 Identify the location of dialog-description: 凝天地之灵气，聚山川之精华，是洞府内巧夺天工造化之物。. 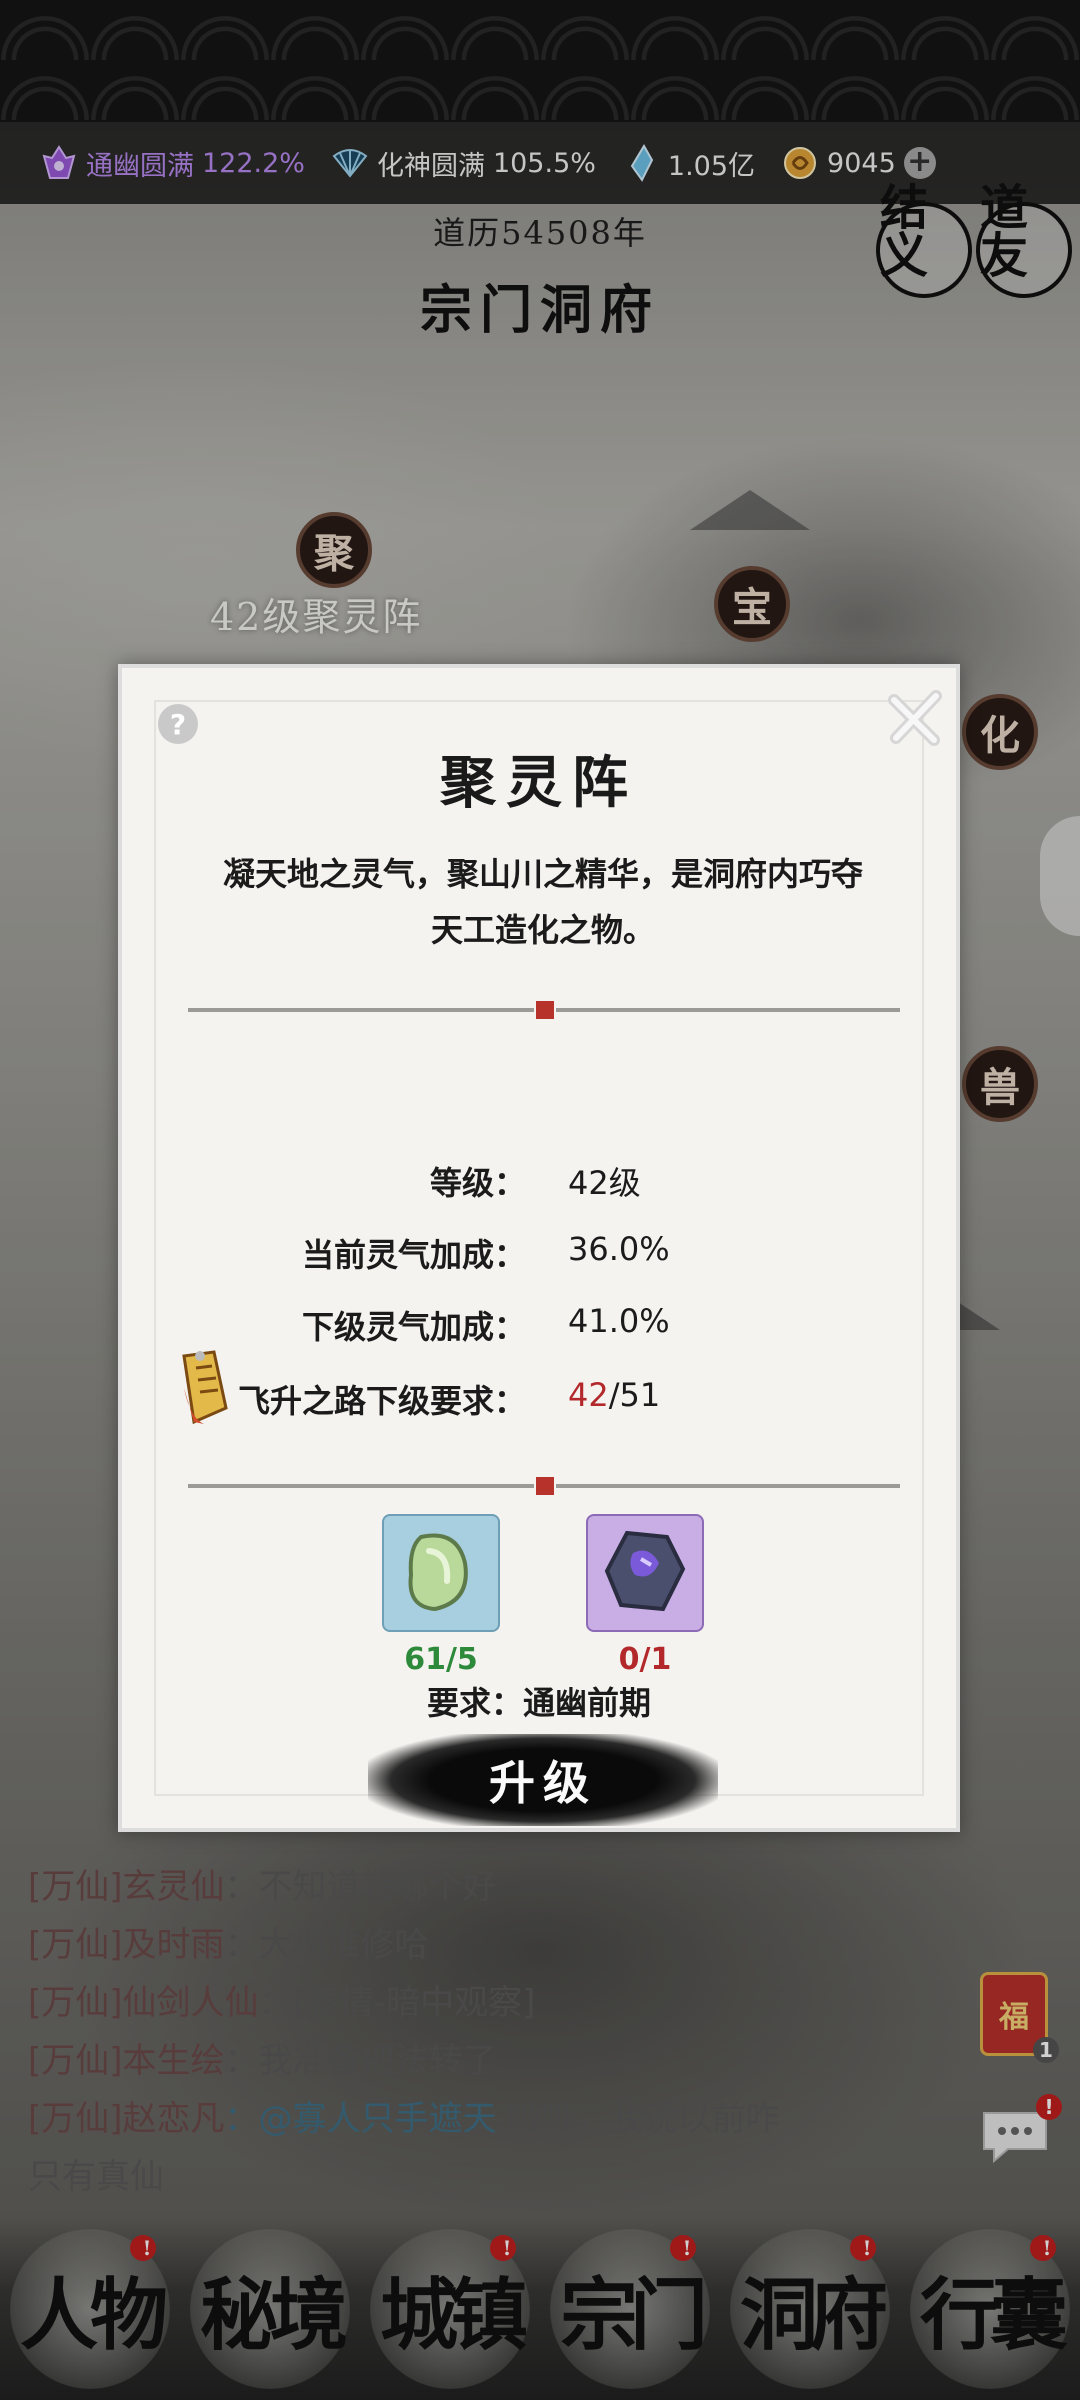
(542, 902).